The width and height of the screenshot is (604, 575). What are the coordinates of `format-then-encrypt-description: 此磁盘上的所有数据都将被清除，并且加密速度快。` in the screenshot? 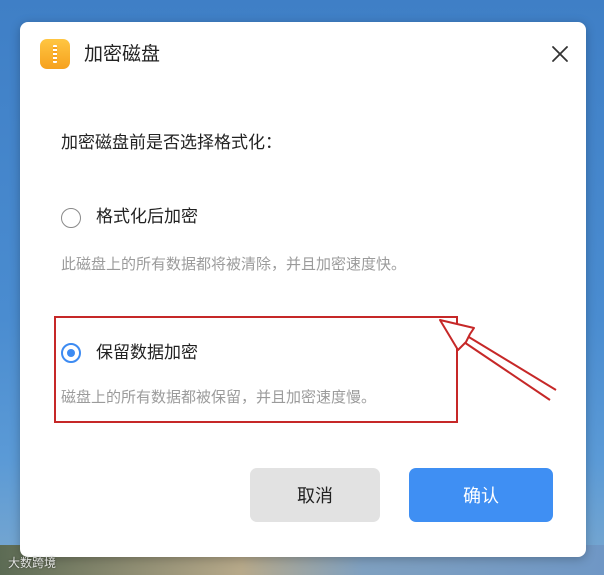 It's located at (234, 264).